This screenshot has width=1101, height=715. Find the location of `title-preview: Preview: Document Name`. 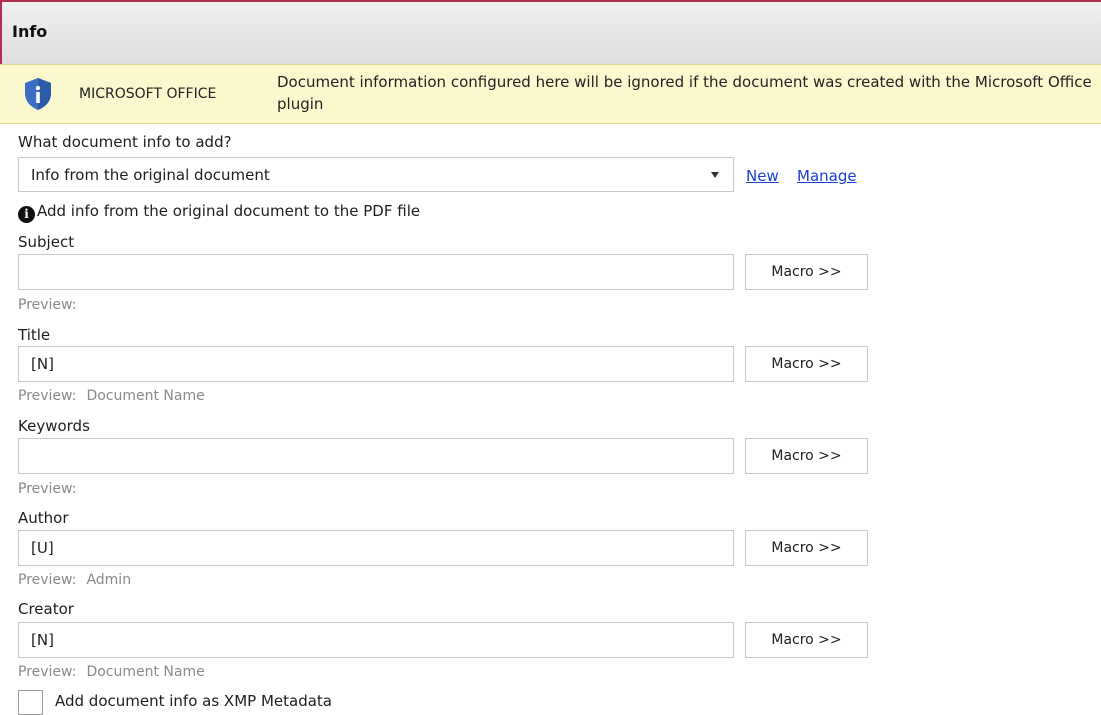

title-preview: Preview: Document Name is located at coordinates (111, 396).